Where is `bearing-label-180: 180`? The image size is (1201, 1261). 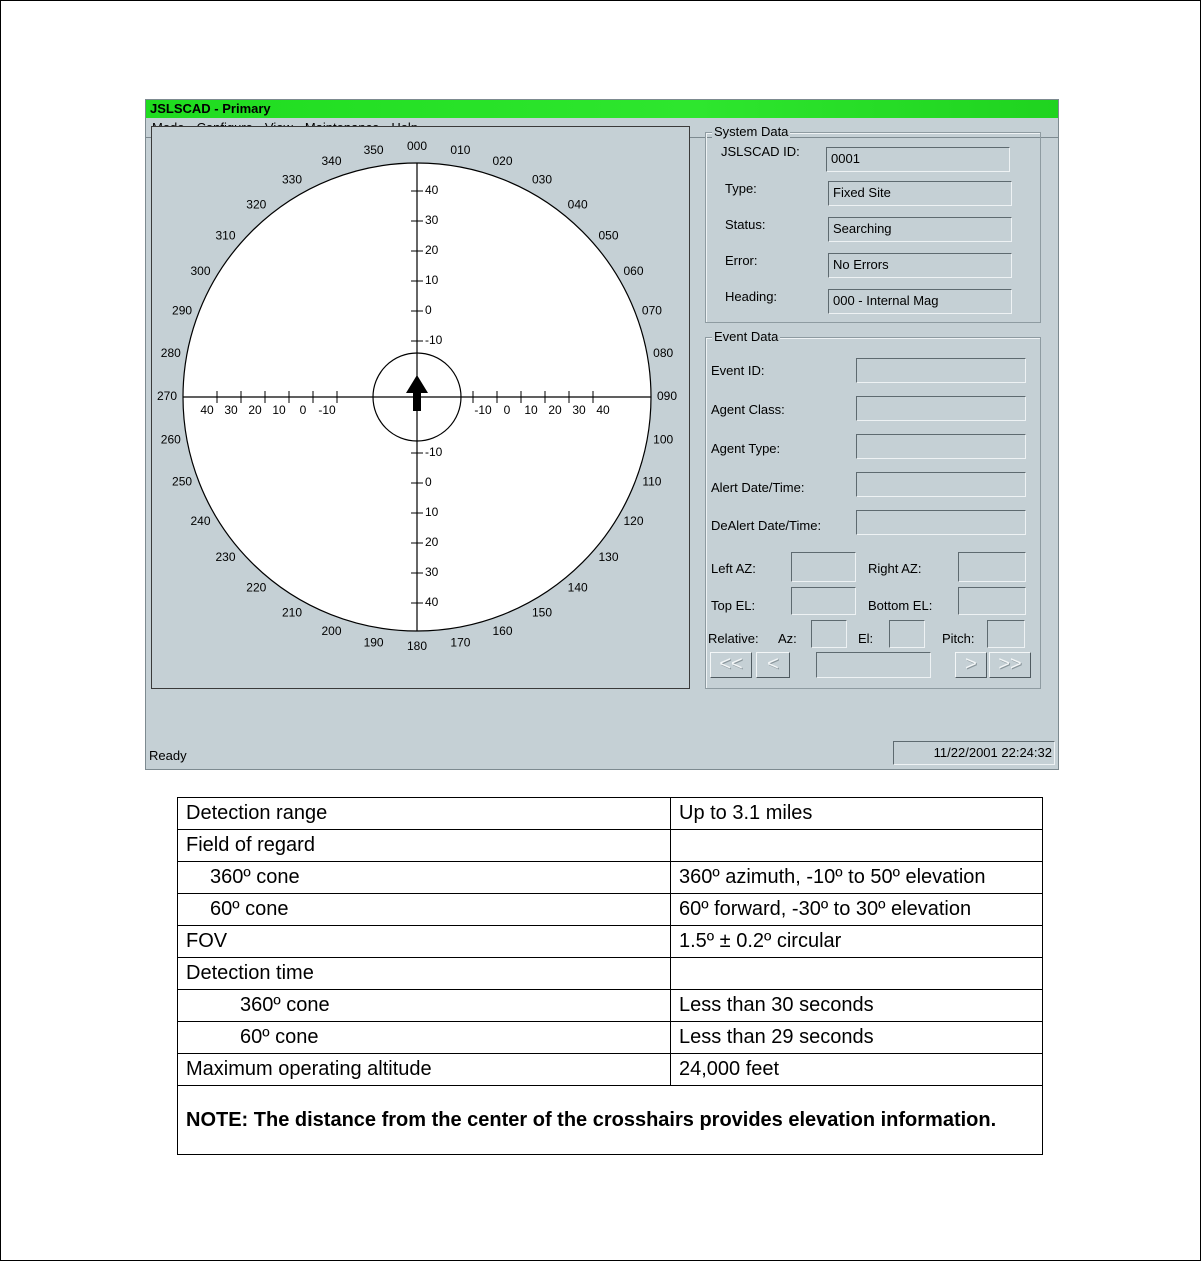 bearing-label-180: 180 is located at coordinates (417, 646).